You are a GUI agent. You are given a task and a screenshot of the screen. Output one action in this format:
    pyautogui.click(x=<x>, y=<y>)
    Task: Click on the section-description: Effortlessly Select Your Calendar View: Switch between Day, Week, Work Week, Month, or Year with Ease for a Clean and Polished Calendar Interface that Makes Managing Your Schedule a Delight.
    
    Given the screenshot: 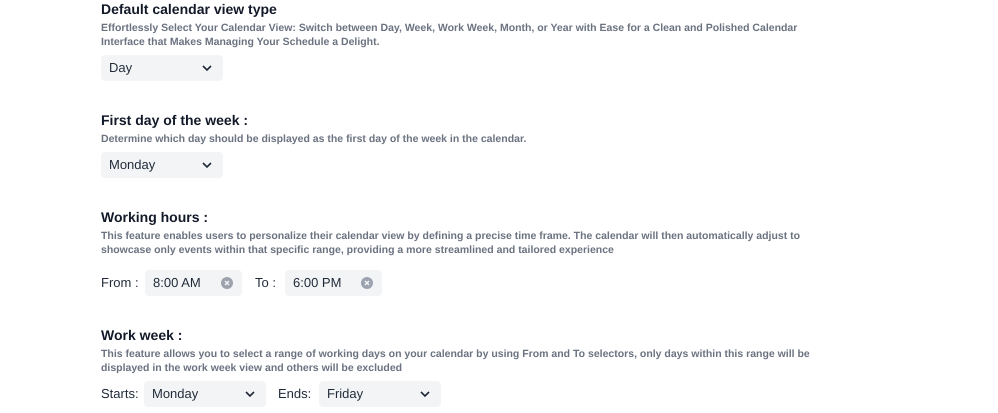 What is the action you would take?
    pyautogui.click(x=449, y=35)
    